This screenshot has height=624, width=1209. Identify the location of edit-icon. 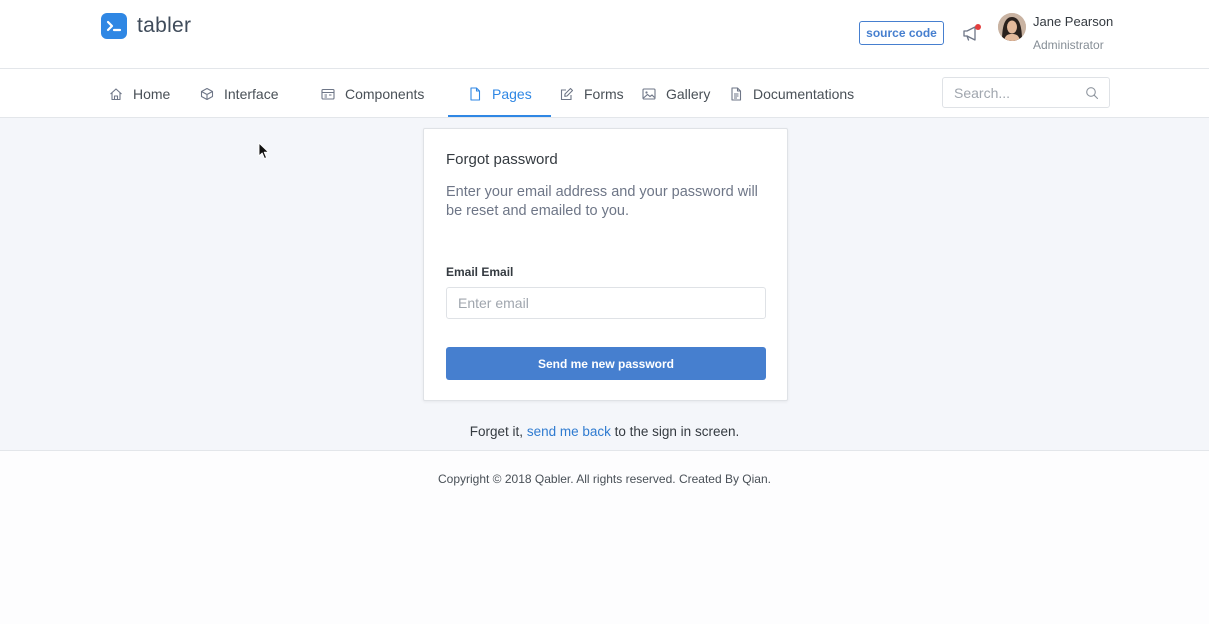
(567, 93).